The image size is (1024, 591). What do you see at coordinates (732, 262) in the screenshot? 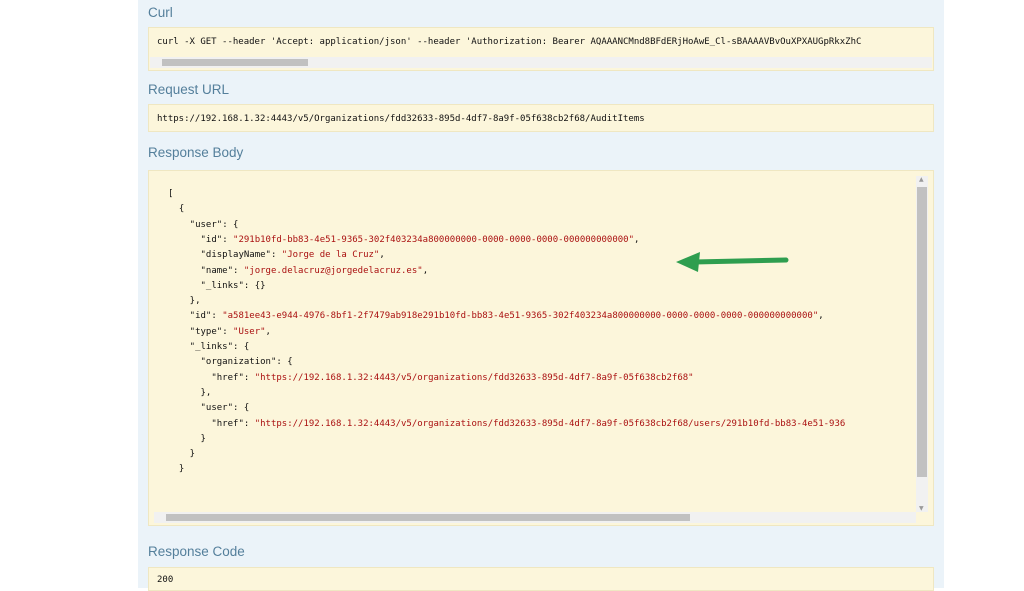
I see `annotation-arrow-icon` at bounding box center [732, 262].